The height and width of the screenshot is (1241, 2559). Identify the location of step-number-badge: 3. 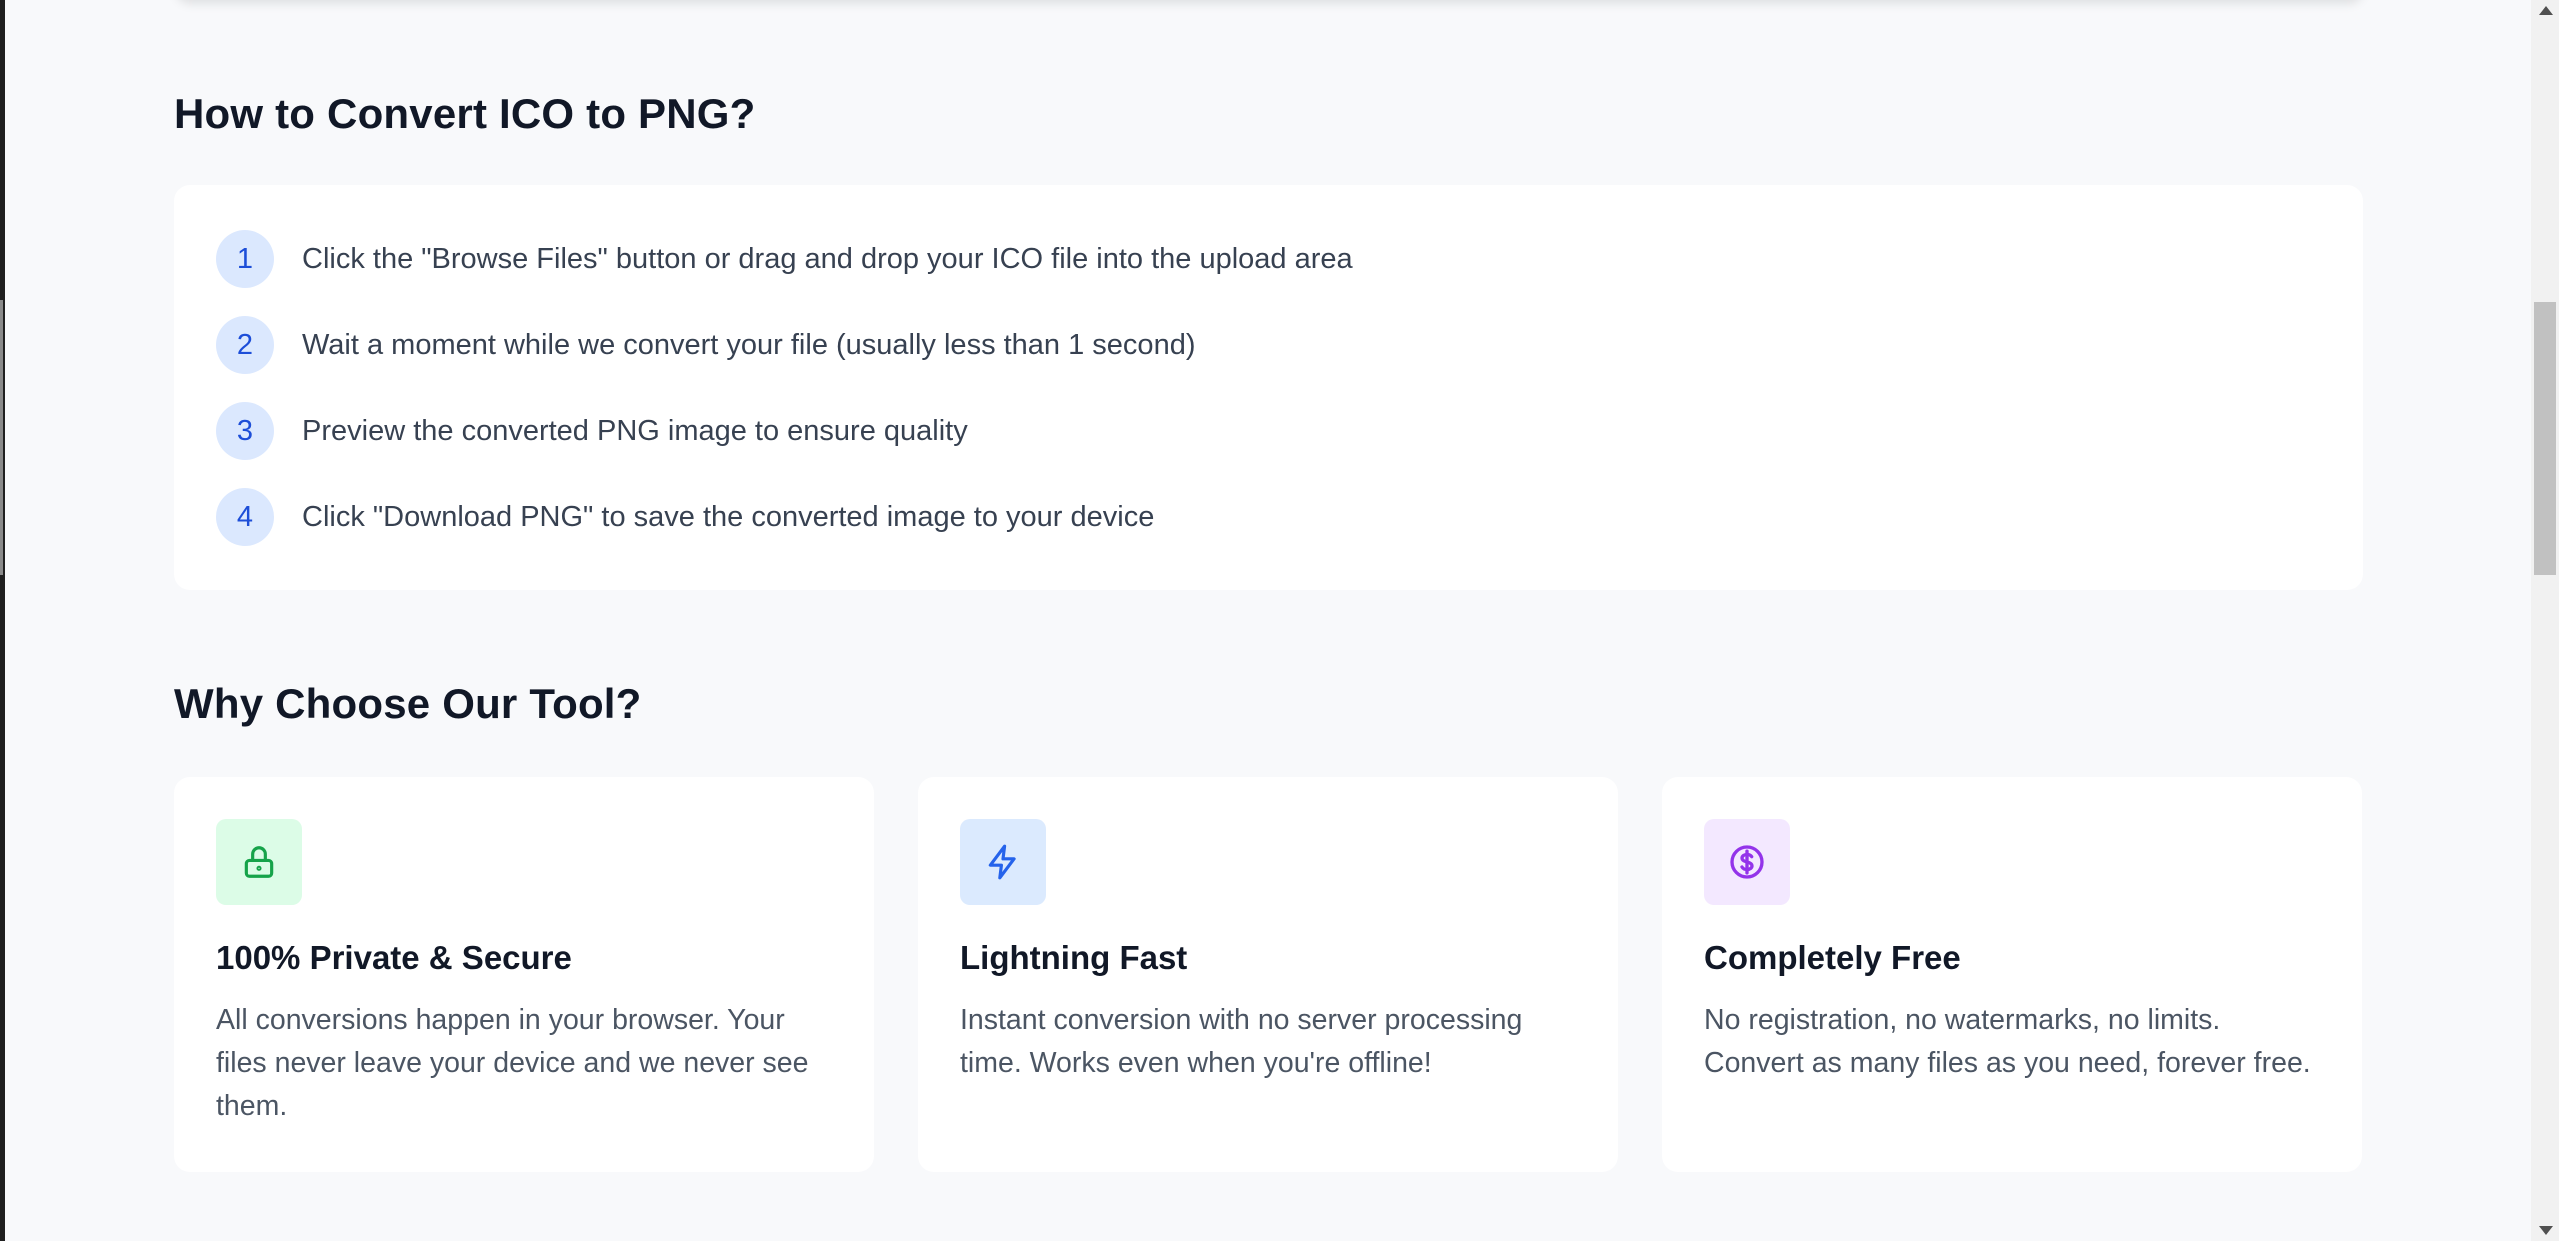
(245, 431).